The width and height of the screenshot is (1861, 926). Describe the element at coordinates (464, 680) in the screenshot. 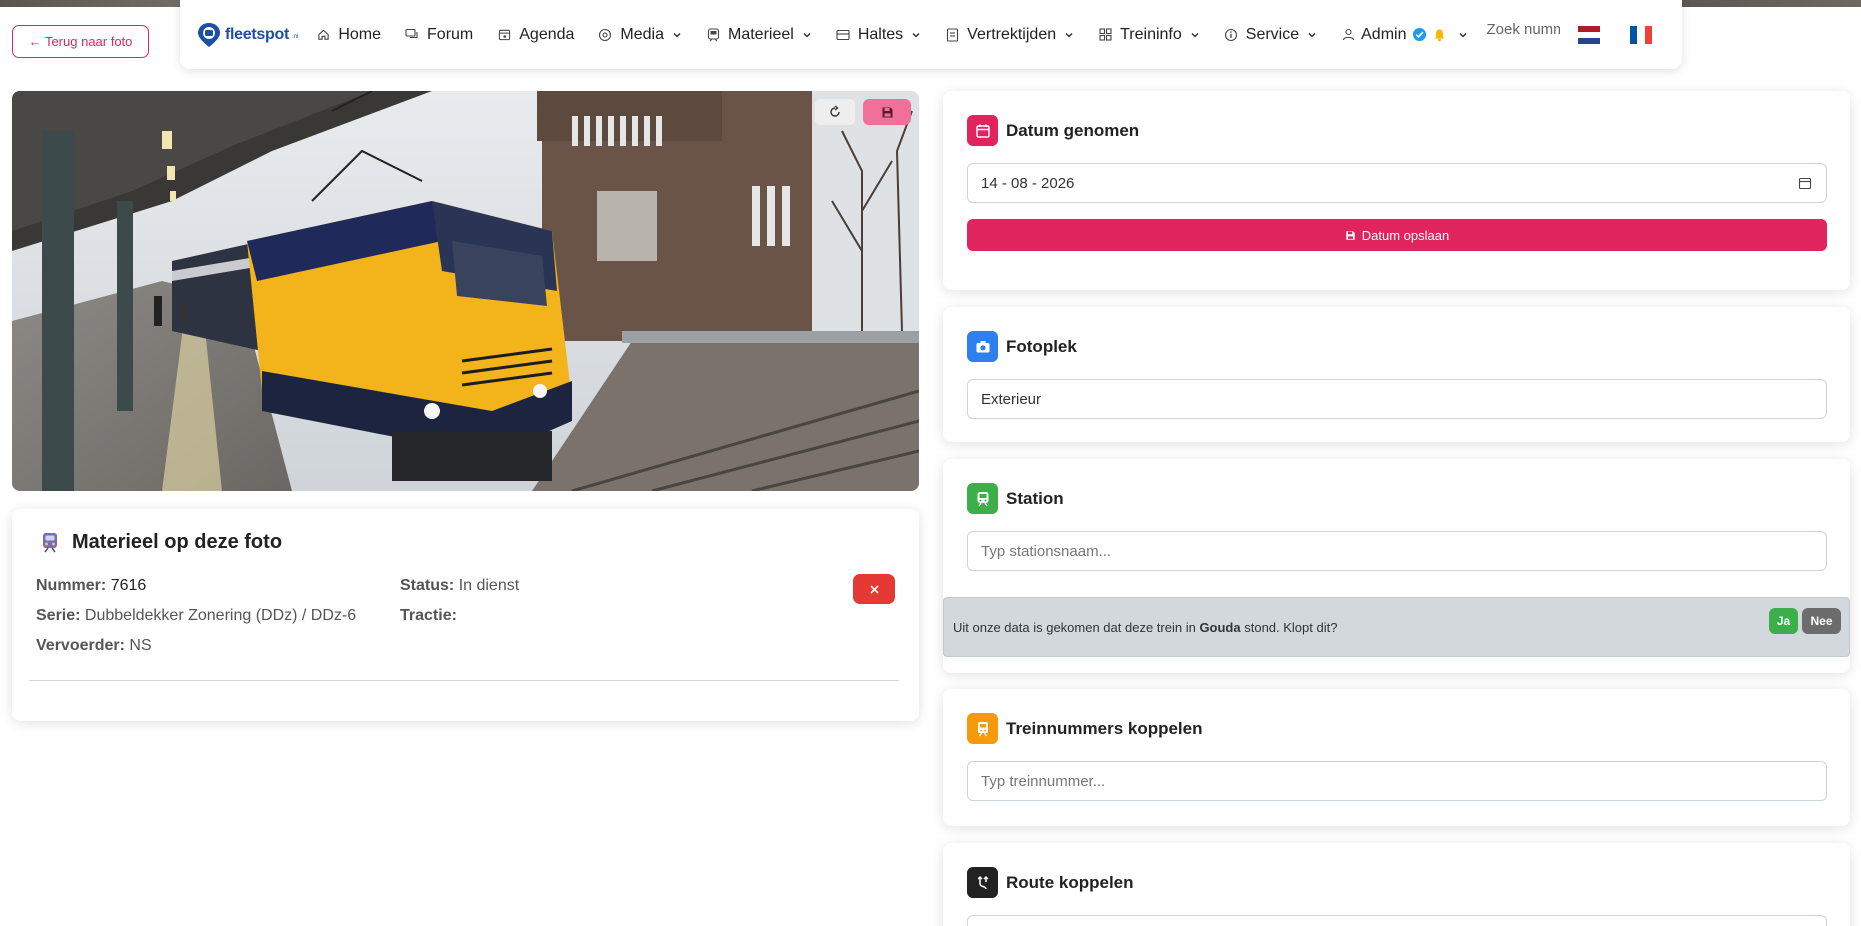

I see `materieel-divider` at that location.